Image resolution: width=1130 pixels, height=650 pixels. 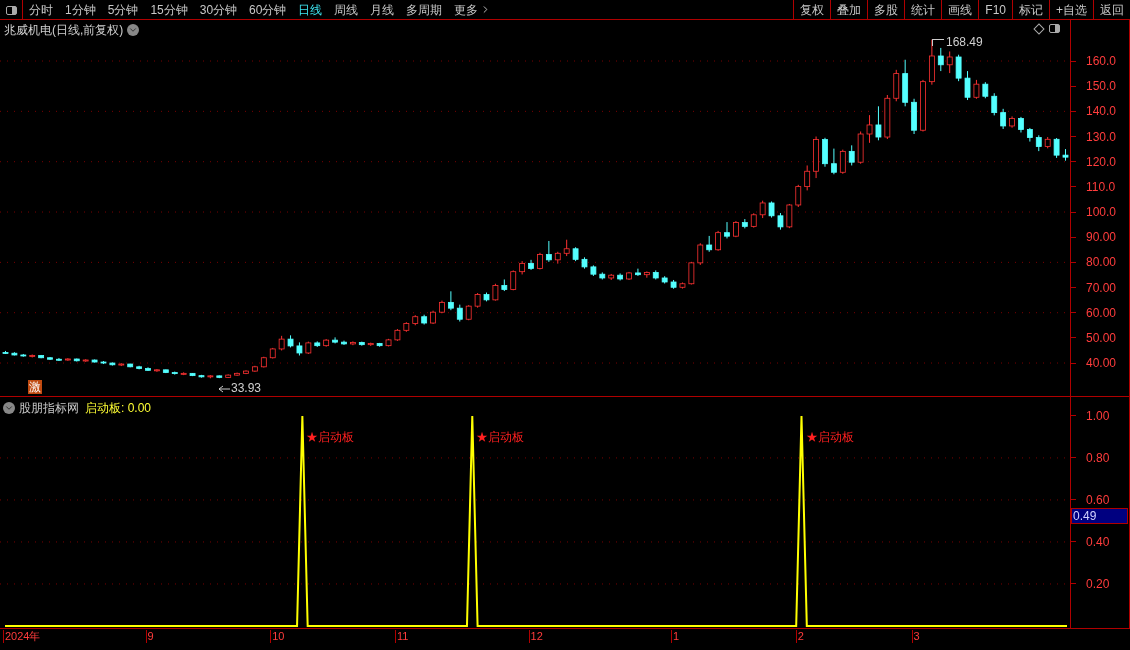 What do you see at coordinates (849, 9) in the screenshot?
I see `toolbar-button: 叠加` at bounding box center [849, 9].